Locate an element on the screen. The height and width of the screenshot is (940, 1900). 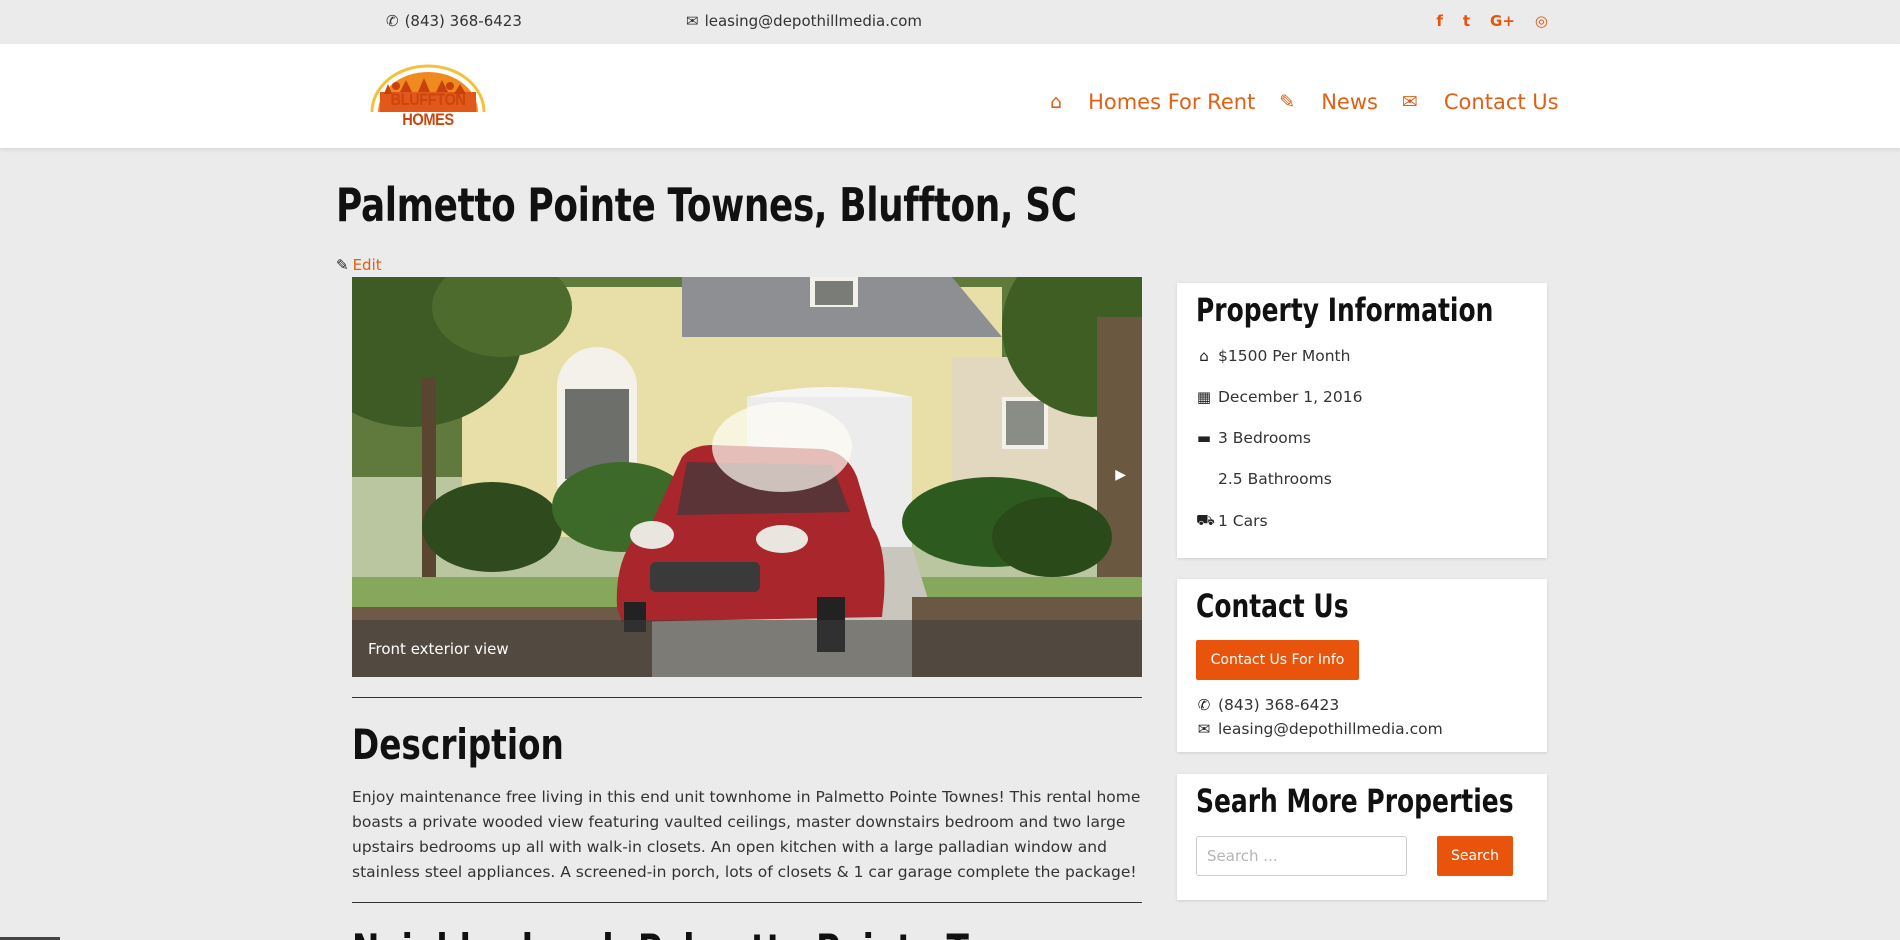
nav-homes-for-rent: ⌂ Homes For Rent is located at coordinates (1164, 102).